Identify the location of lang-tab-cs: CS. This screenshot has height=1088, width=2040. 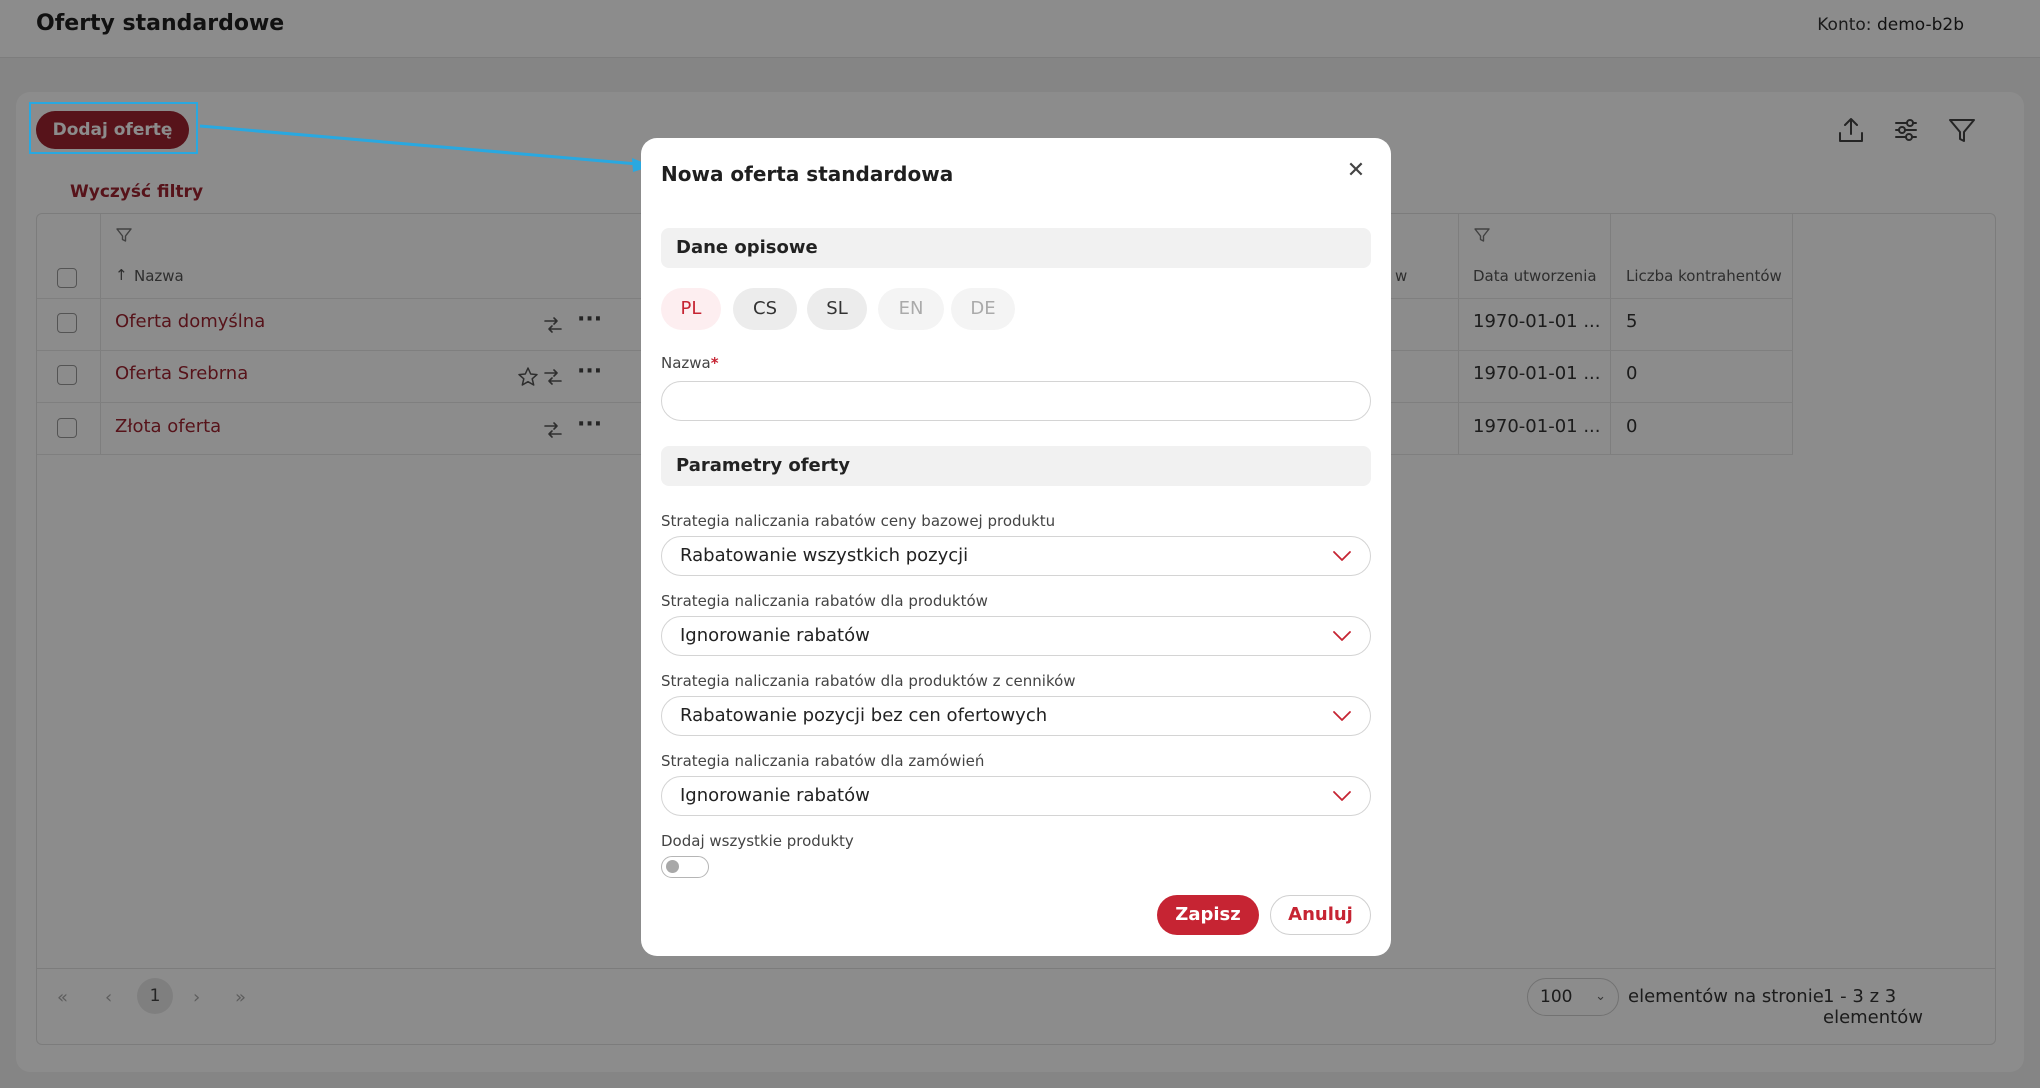
(765, 309).